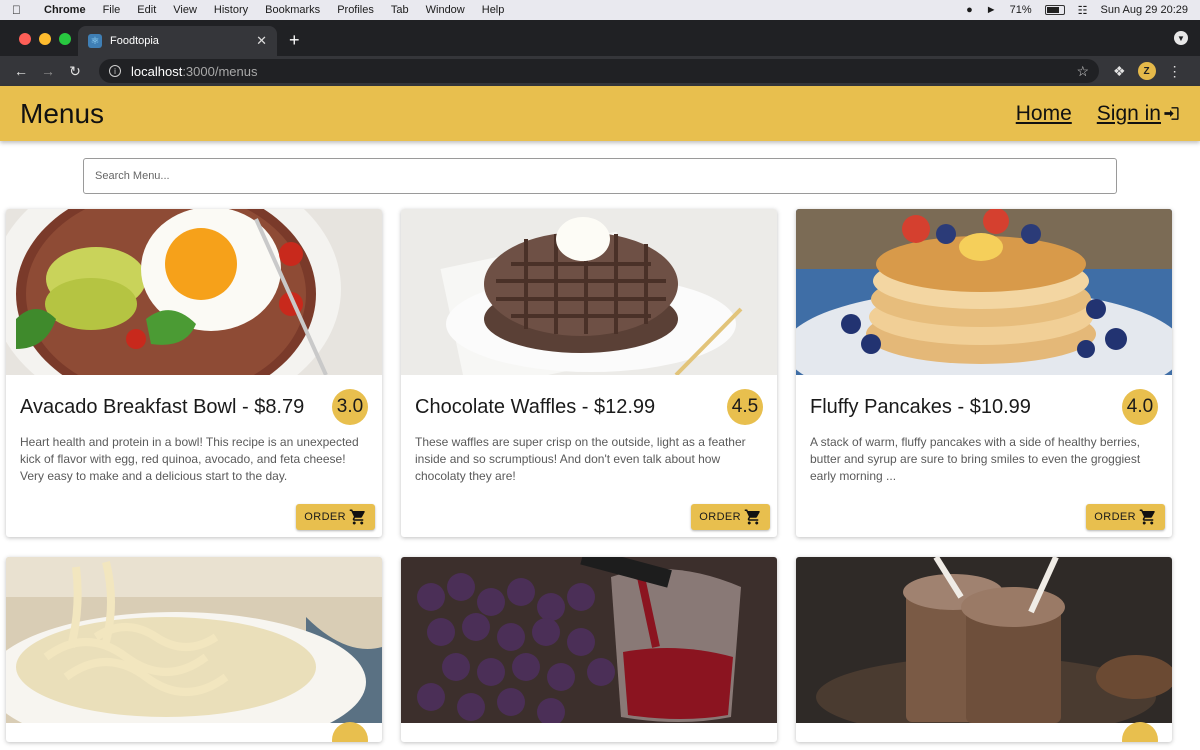 This screenshot has height=750, width=1200. What do you see at coordinates (162, 406) in the screenshot?
I see `menu-item-name: Avacado Breakfast Bowl - $8.79` at bounding box center [162, 406].